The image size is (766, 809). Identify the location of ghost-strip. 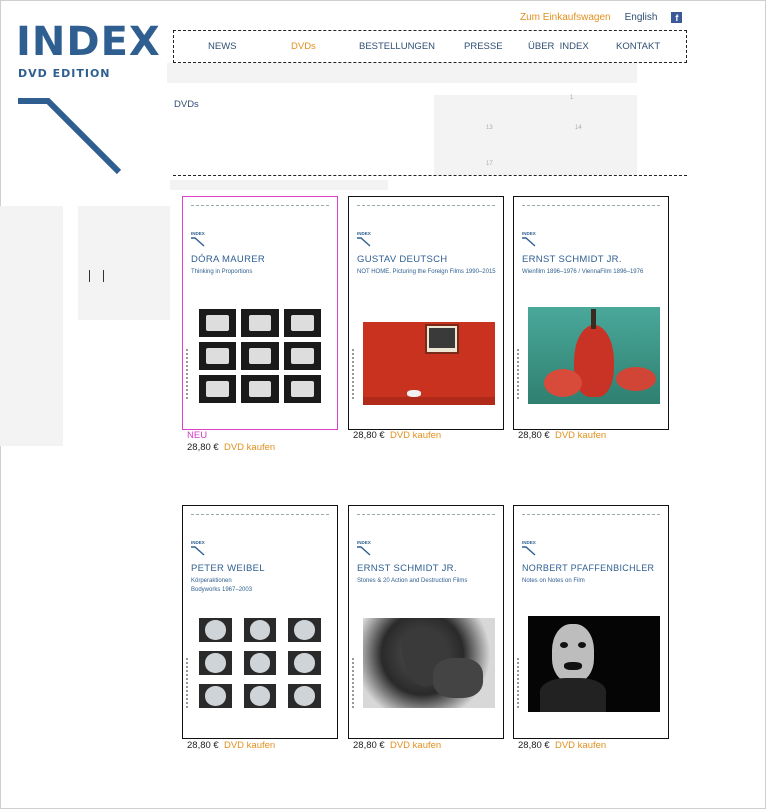
(279, 185).